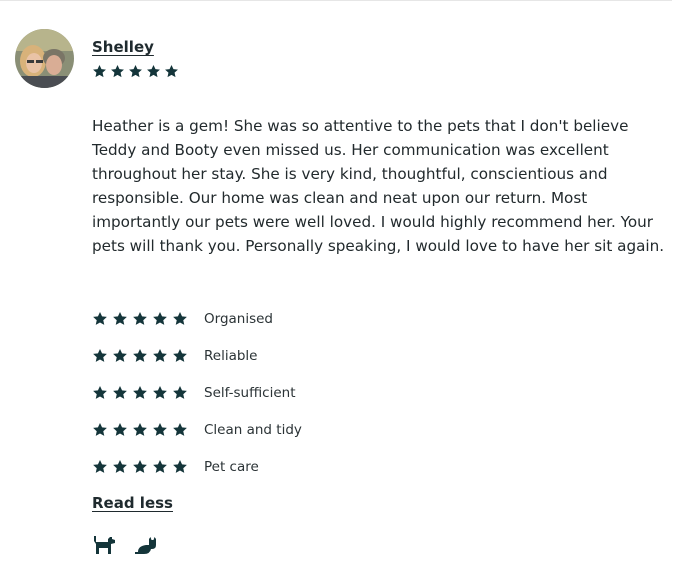 The height and width of the screenshot is (567, 700). What do you see at coordinates (124, 545) in the screenshot?
I see `pet-icons` at bounding box center [124, 545].